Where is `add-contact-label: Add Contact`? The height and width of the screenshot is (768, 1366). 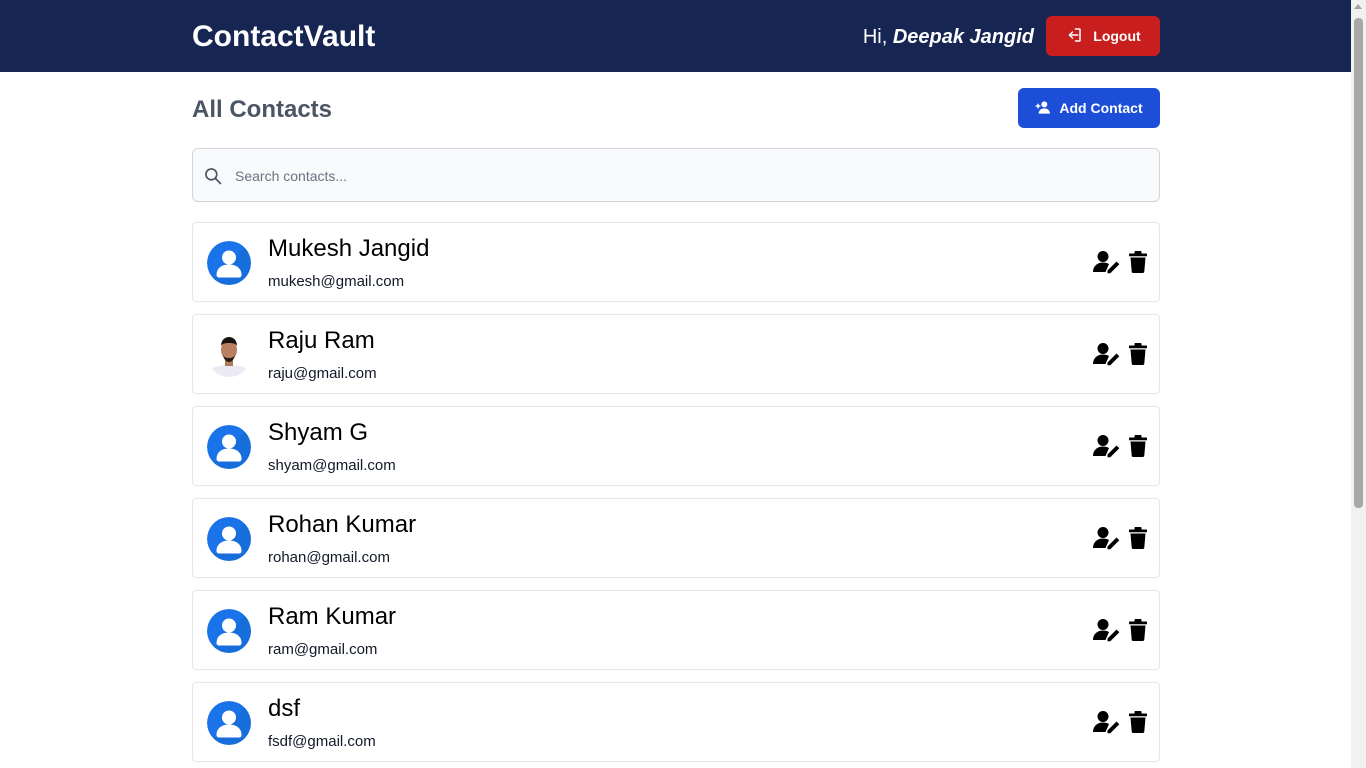 add-contact-label: Add Contact is located at coordinates (1101, 108).